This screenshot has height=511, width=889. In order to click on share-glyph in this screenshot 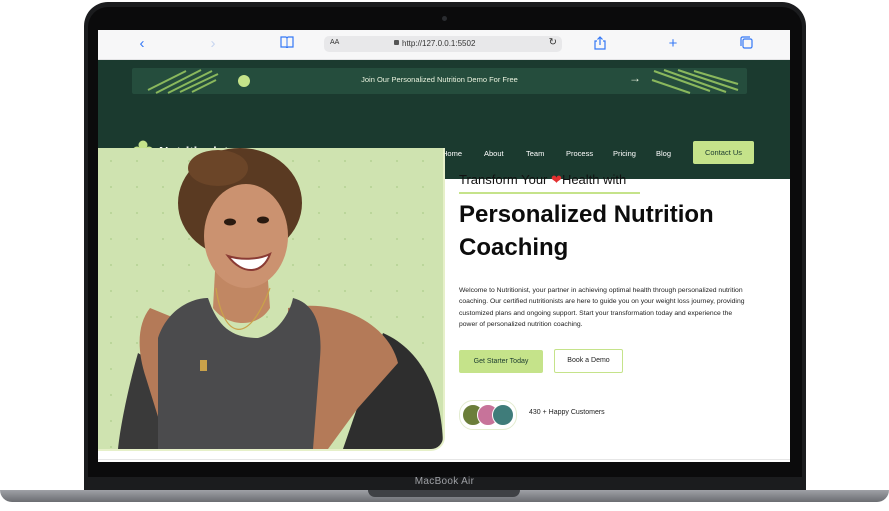, I will do `click(600, 43)`.